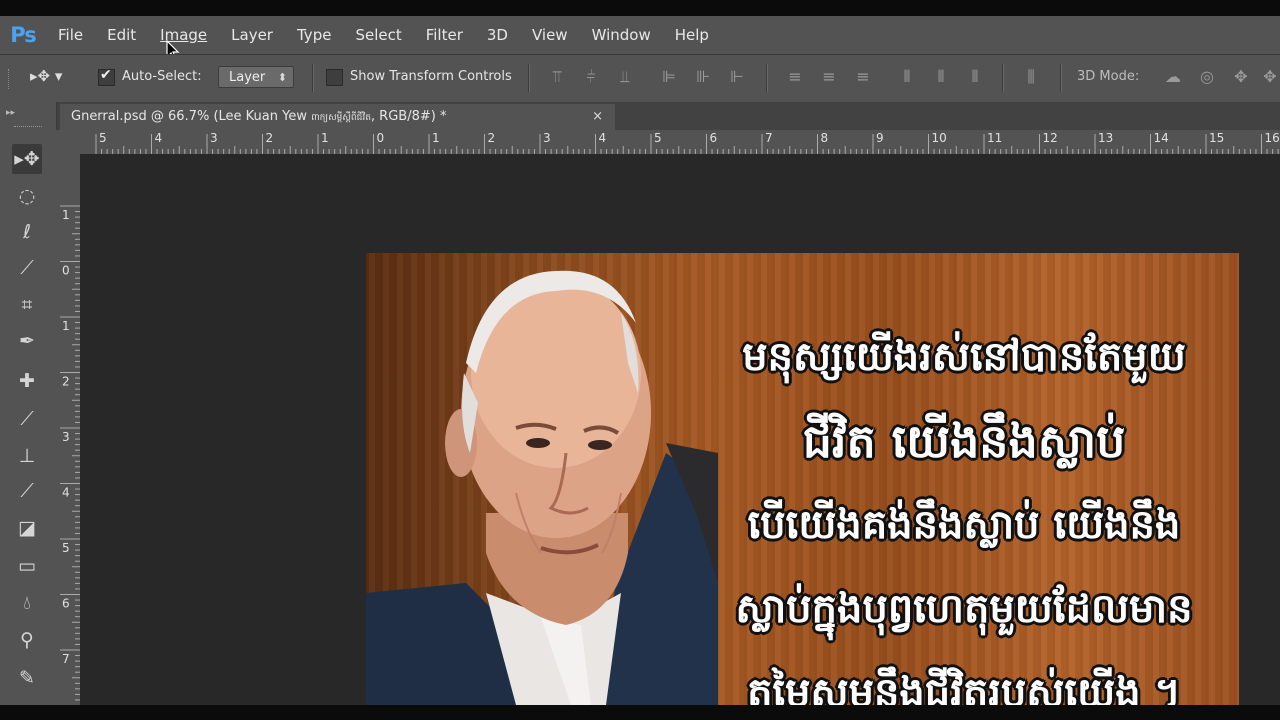  Describe the element at coordinates (28, 127) in the screenshot. I see `tools-grip` at that location.